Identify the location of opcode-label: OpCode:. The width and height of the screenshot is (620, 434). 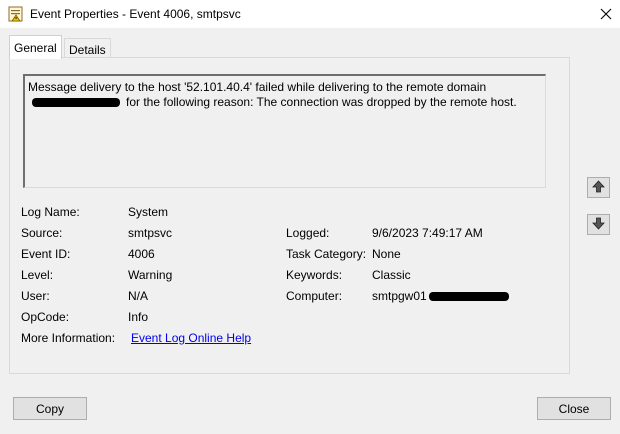
(45, 317).